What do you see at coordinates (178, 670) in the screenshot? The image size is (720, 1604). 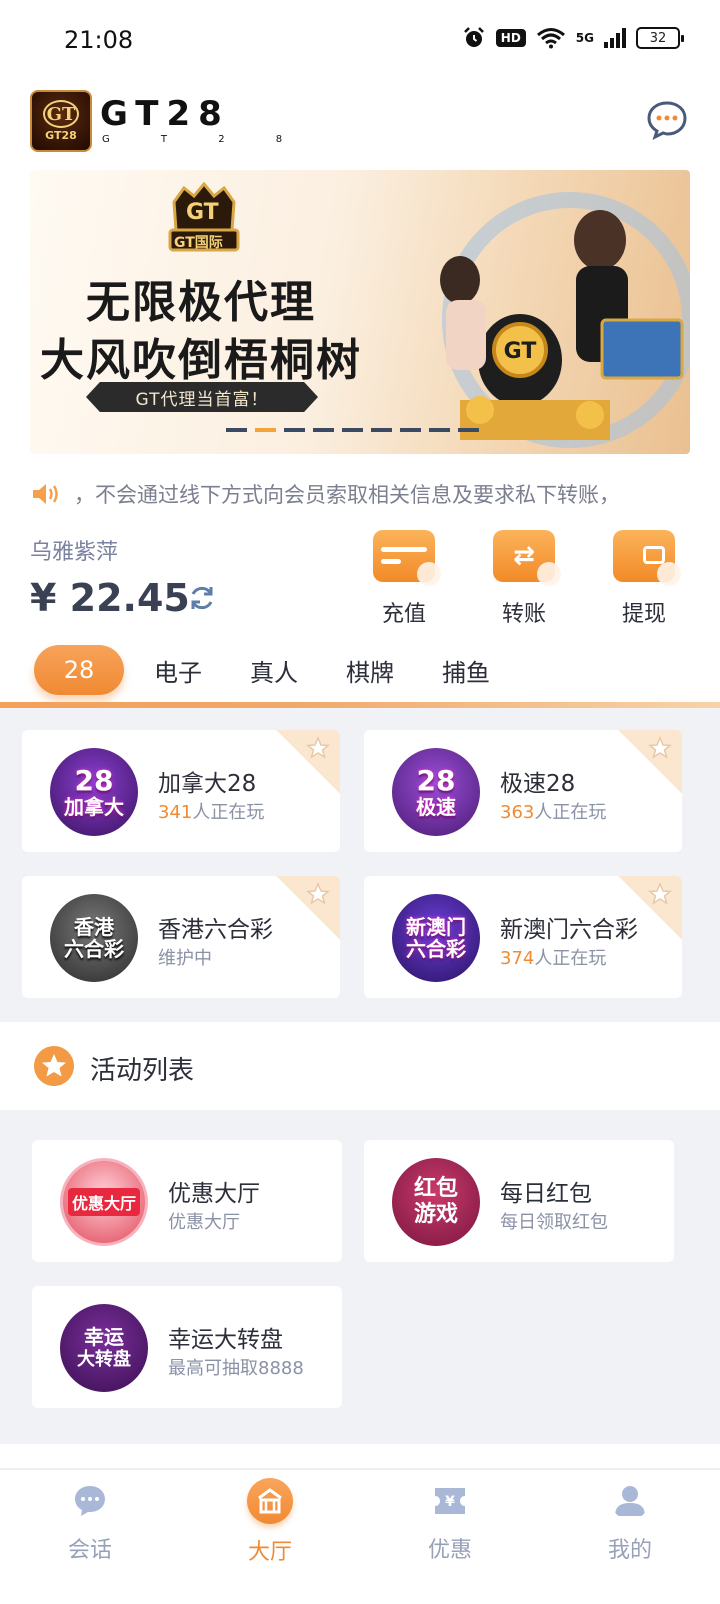 I see `tab-electronic: 电子` at bounding box center [178, 670].